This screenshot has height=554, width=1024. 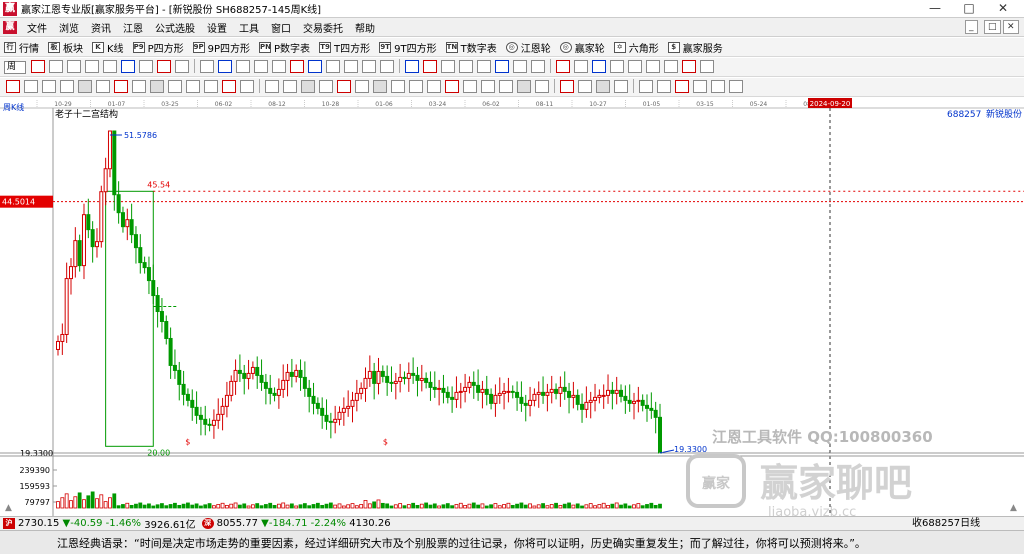 What do you see at coordinates (583, 47) in the screenshot?
I see `toolbar-button-10: ◎ 赢家轮` at bounding box center [583, 47].